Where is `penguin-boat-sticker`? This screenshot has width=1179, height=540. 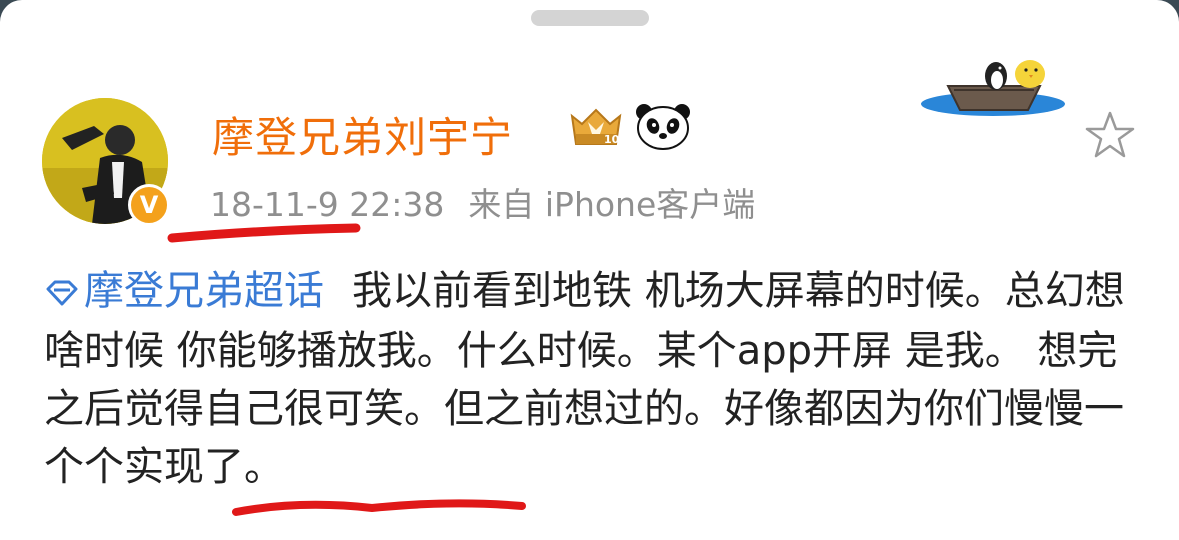
penguin-boat-sticker is located at coordinates (993, 85).